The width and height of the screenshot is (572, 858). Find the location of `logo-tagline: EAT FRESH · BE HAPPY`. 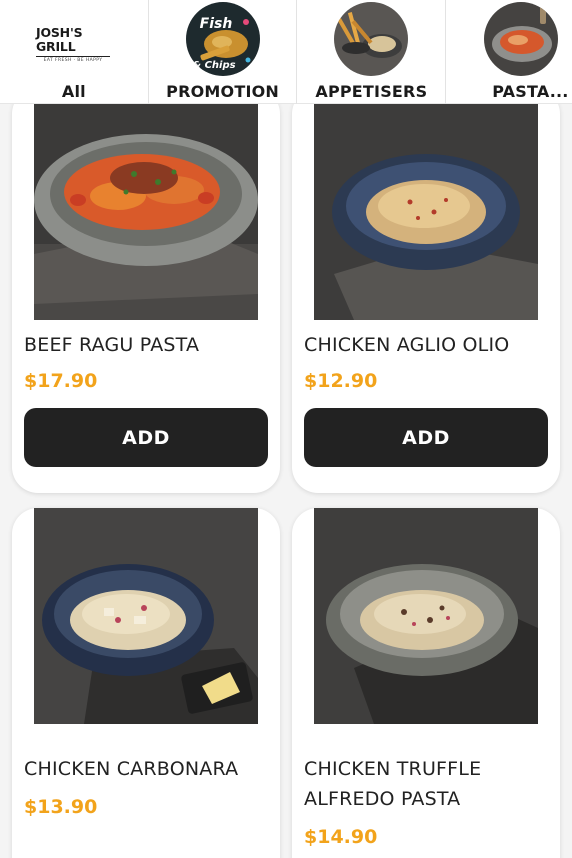

logo-tagline: EAT FRESH · BE HAPPY is located at coordinates (73, 59).